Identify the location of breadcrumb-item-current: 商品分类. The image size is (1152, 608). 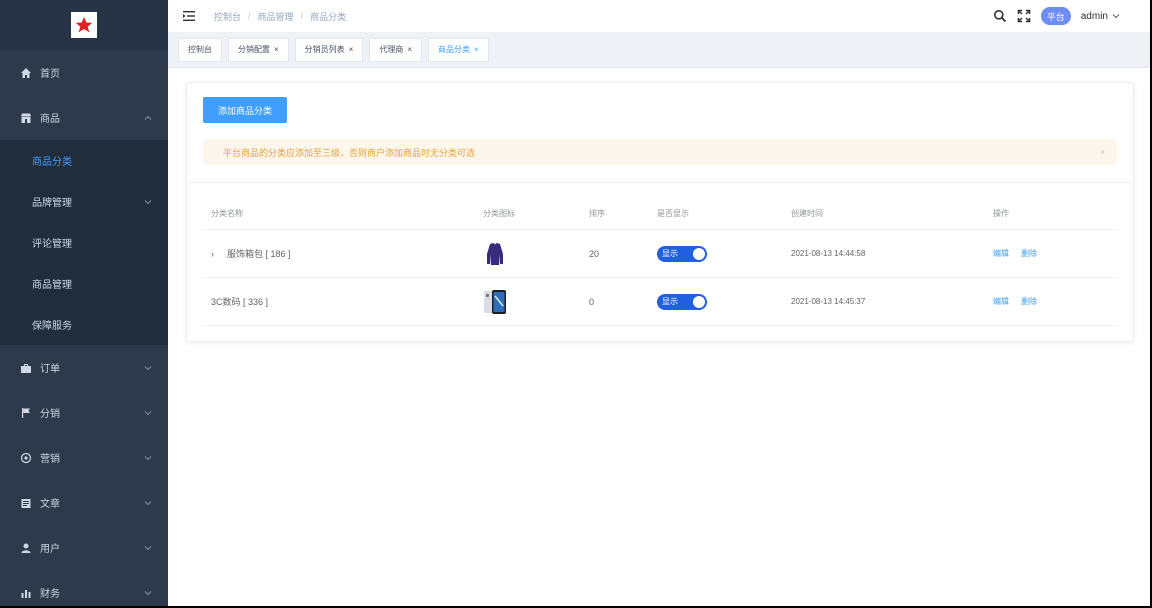
(328, 16).